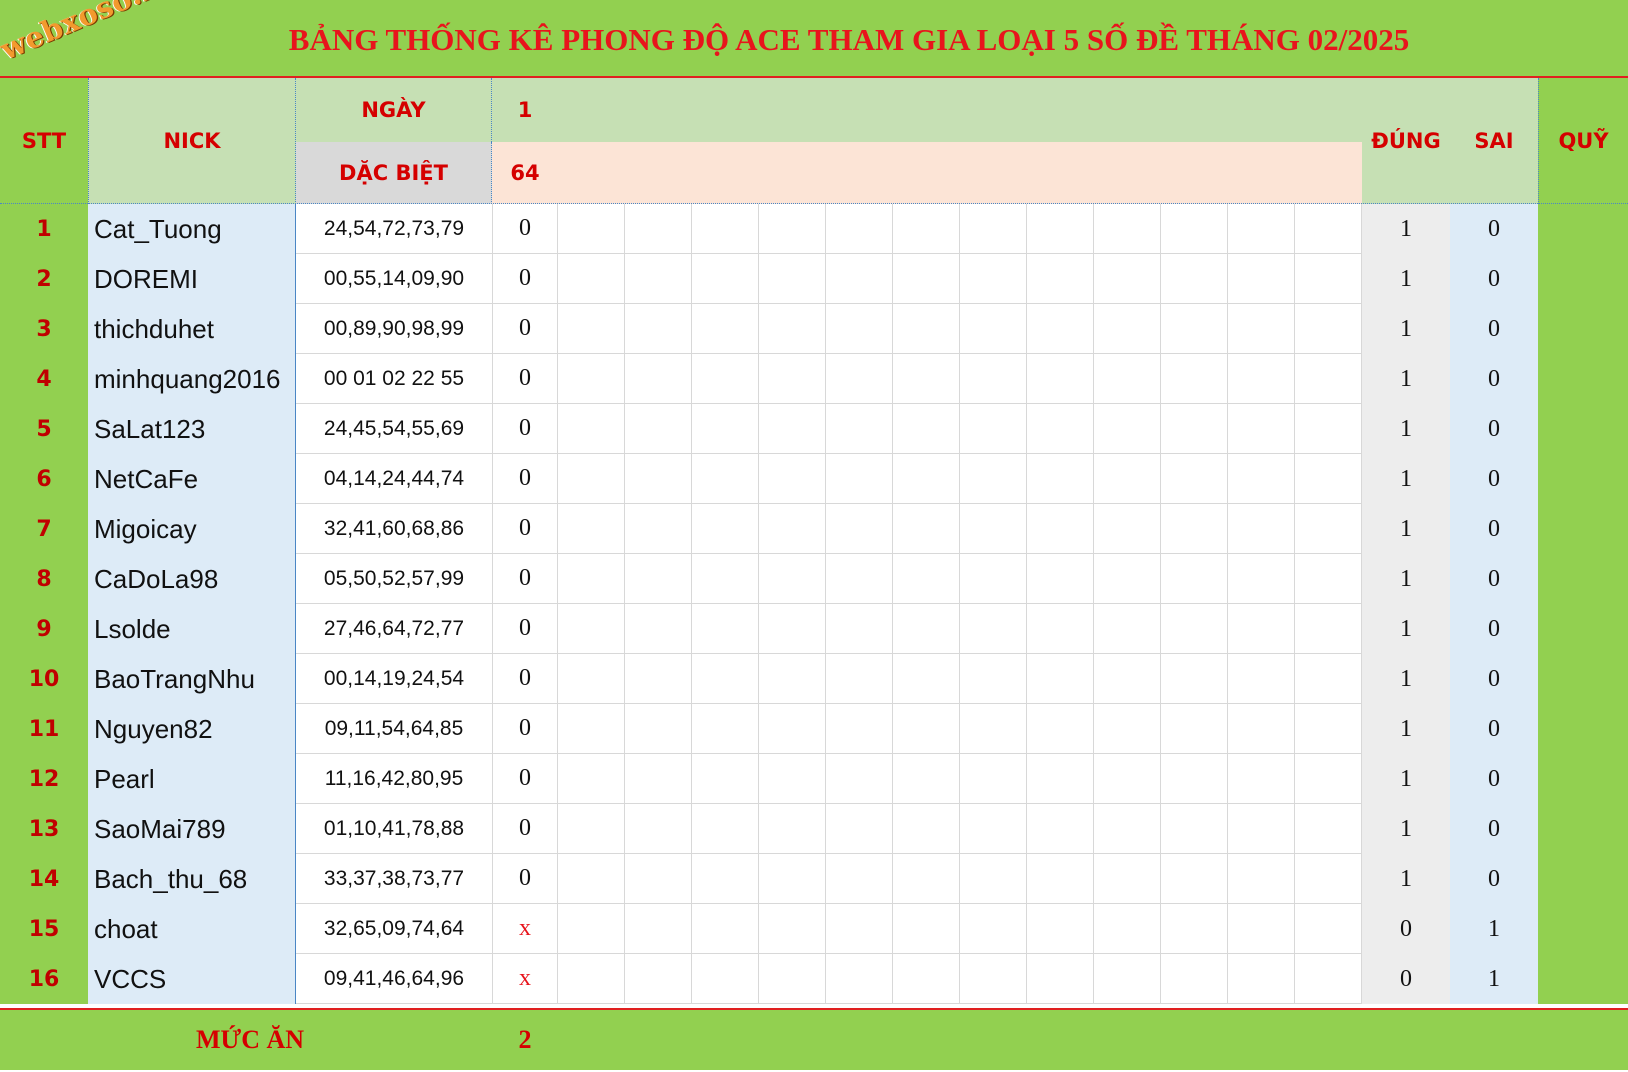  I want to click on row-numbers: 01,10,41,78,88, so click(394, 829).